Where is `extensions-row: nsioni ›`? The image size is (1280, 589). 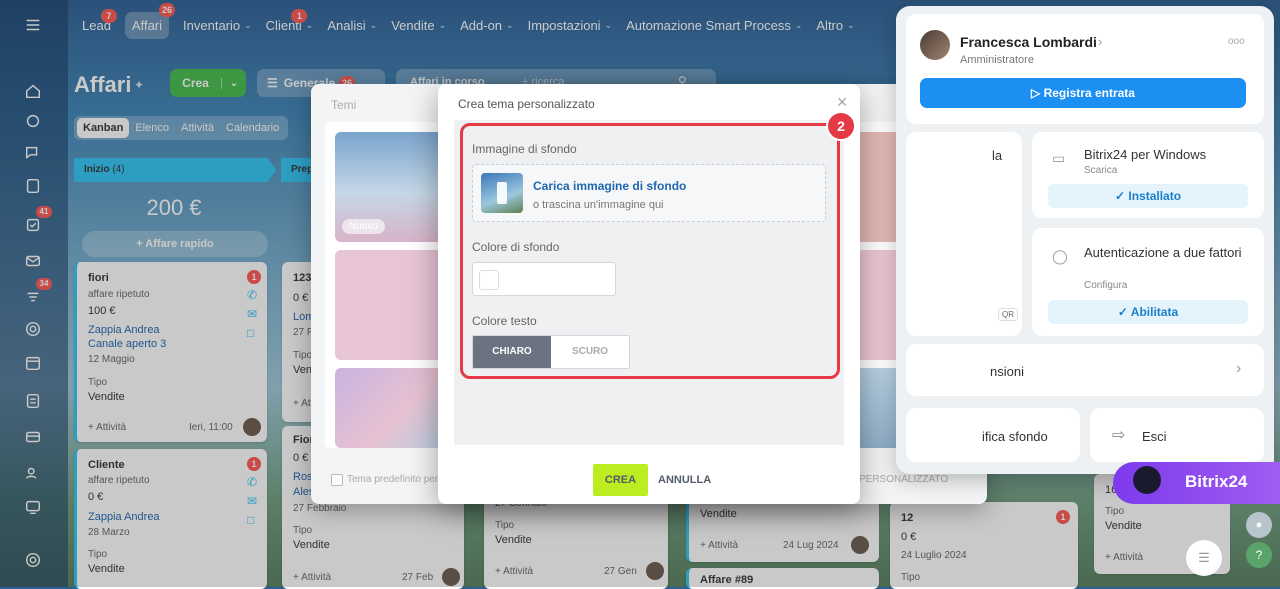
extensions-row: nsioni › is located at coordinates (1085, 370).